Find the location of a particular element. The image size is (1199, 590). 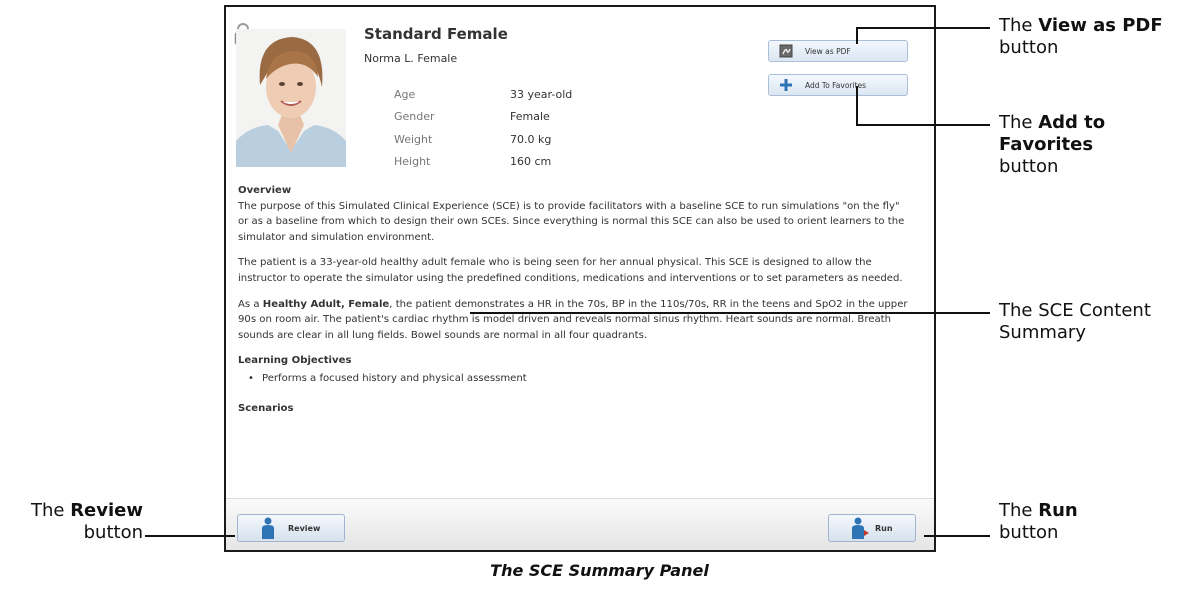

callout-fav-bold1: Add to is located at coordinates (1072, 122).